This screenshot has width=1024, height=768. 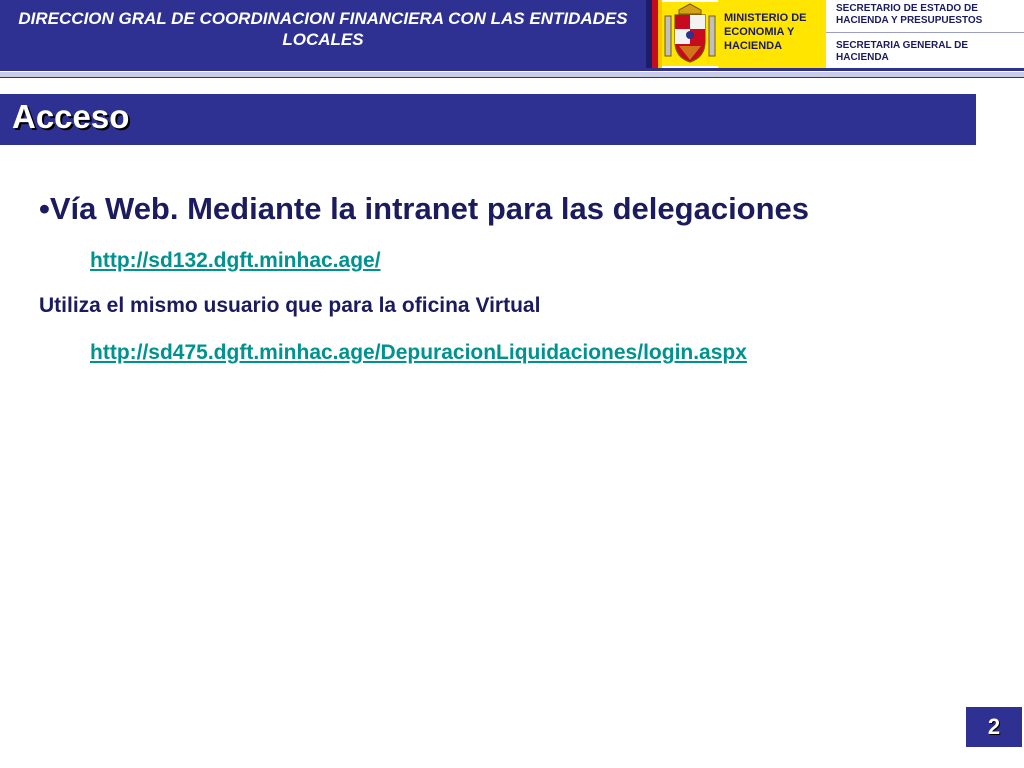 What do you see at coordinates (765, 18) in the screenshot?
I see `ministerio-line-1: MINISTERIO DE` at bounding box center [765, 18].